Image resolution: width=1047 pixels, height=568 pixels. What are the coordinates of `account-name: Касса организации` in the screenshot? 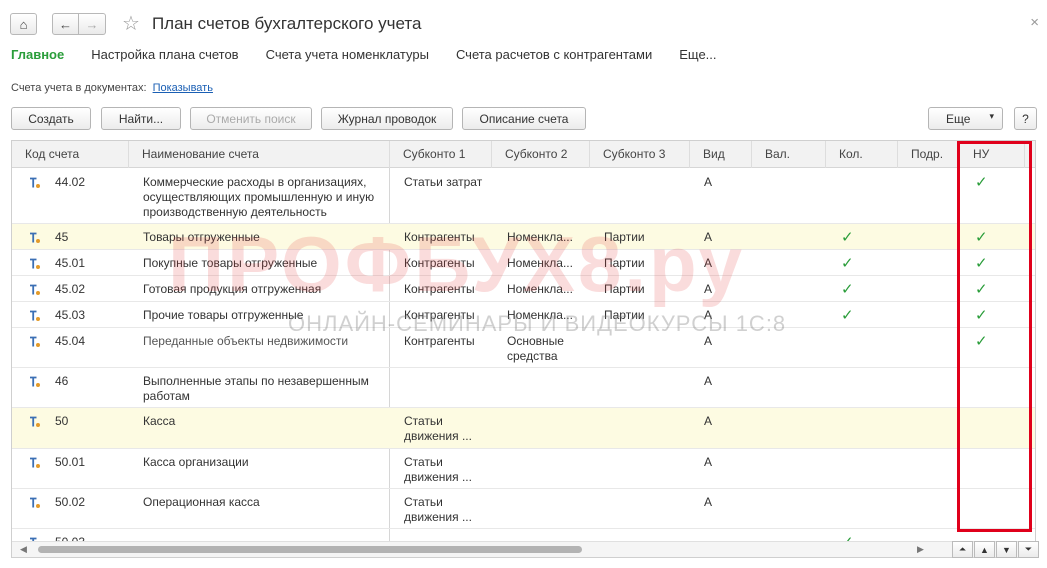 It's located at (196, 462).